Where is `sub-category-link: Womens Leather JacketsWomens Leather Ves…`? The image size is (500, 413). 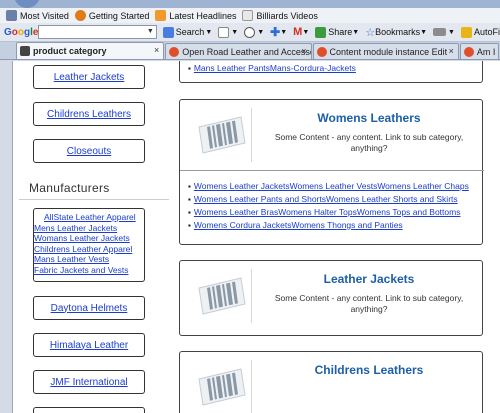 sub-category-link: Womens Leather JacketsWomens Leather Ves… is located at coordinates (331, 186).